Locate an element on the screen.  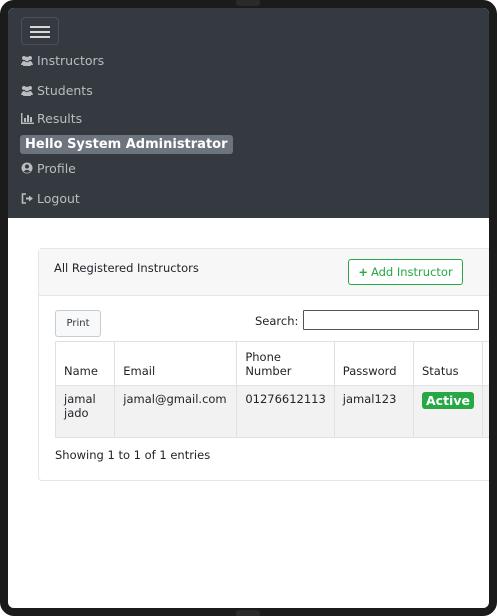
nav-item-logout: Logout is located at coordinates (50, 198).